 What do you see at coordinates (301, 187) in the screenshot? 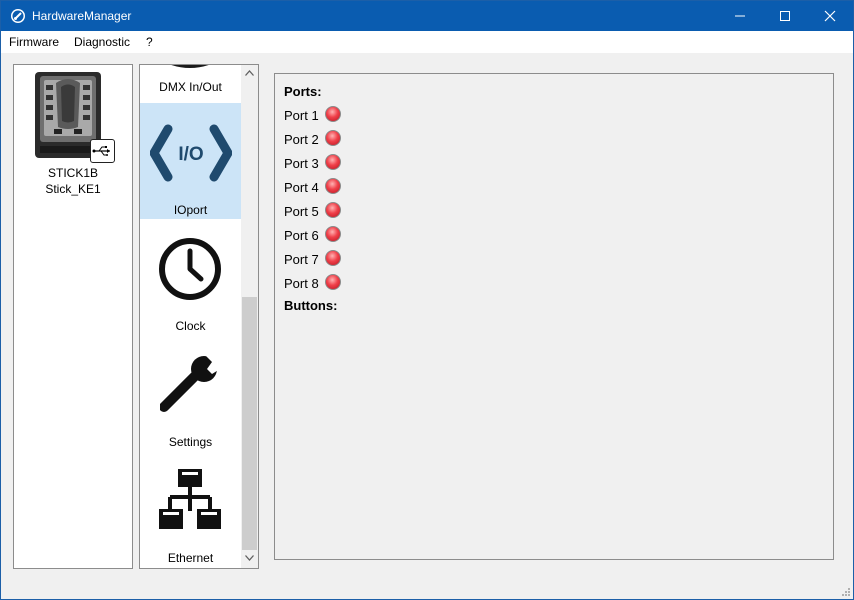
I see `port-label: Port 4` at bounding box center [301, 187].